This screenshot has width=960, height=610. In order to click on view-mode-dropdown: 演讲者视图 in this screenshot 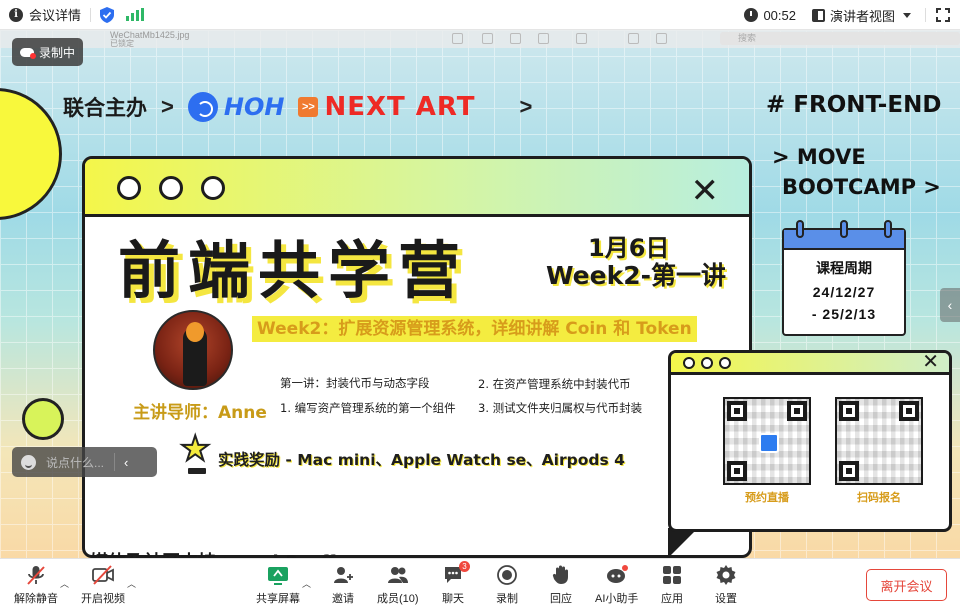, I will do `click(861, 15)`.